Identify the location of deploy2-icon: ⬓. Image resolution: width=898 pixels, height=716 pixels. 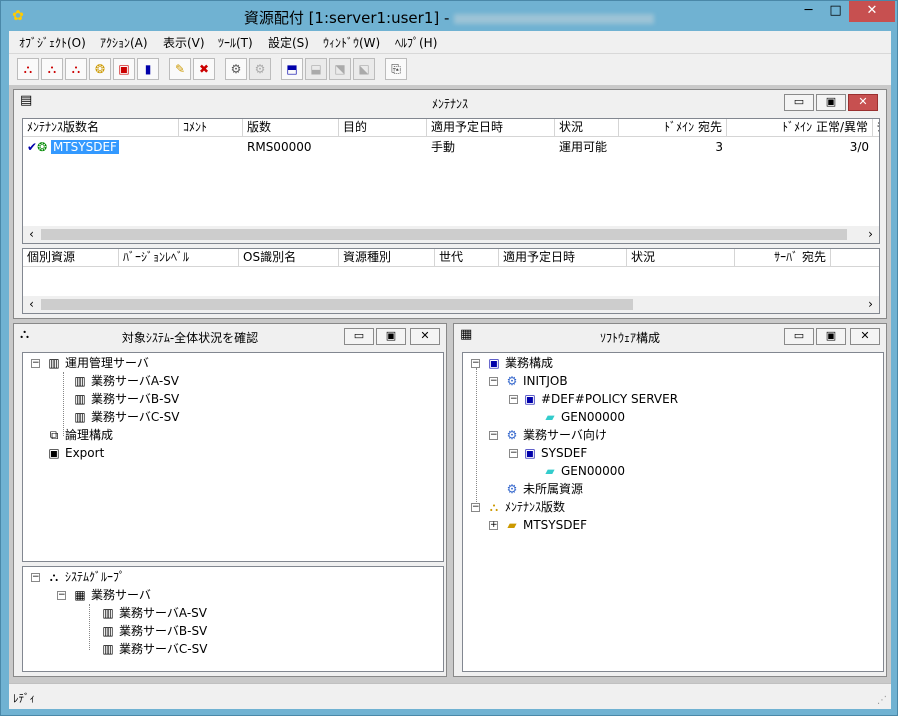
(316, 69).